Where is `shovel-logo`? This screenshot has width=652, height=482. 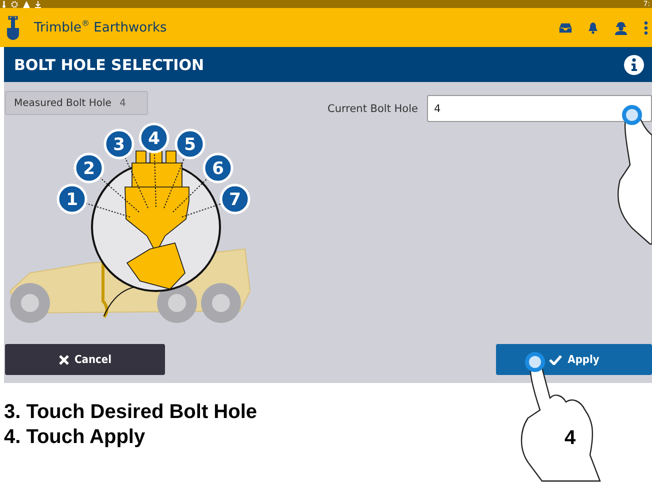 shovel-logo is located at coordinates (13, 28).